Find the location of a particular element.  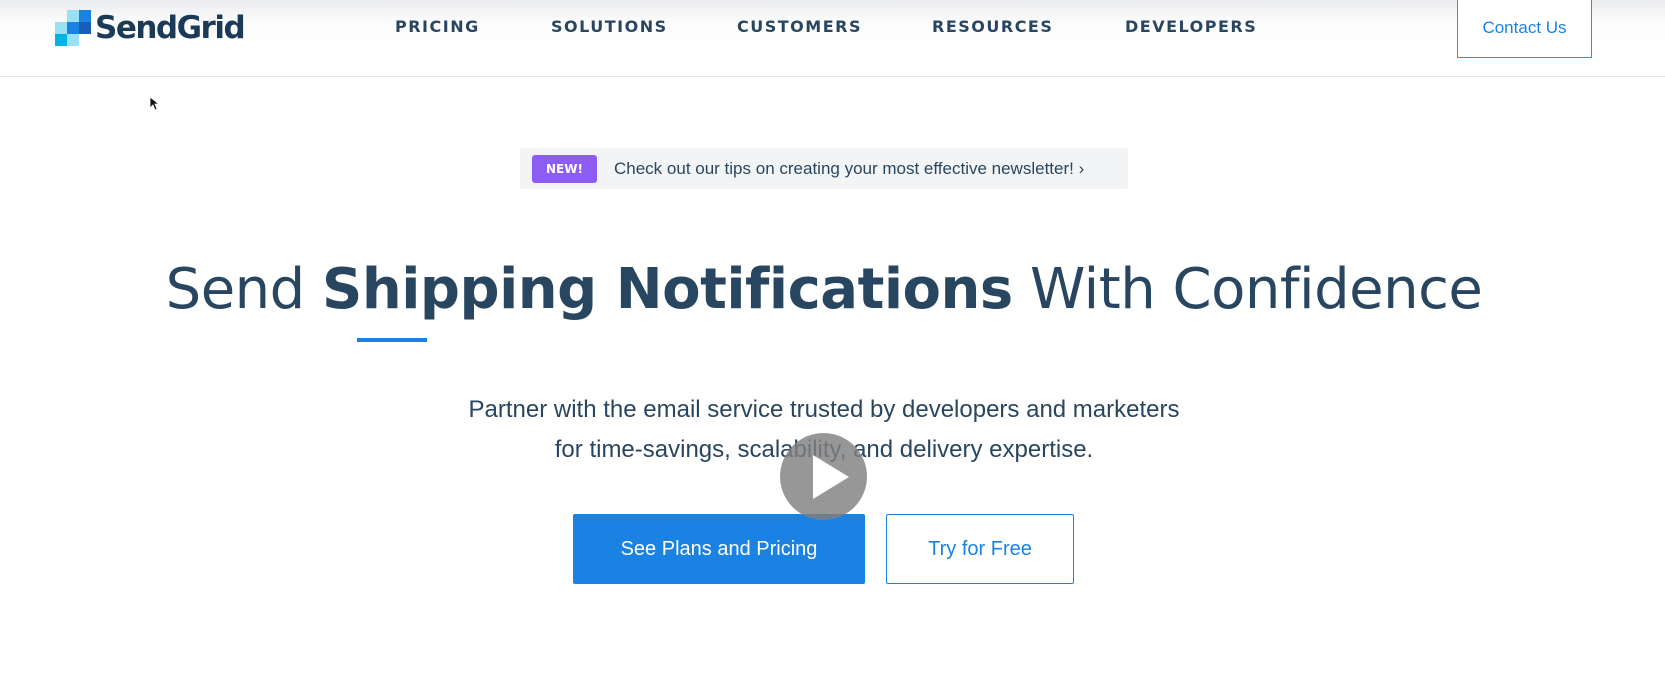

new-badge: NEW! is located at coordinates (564, 168).